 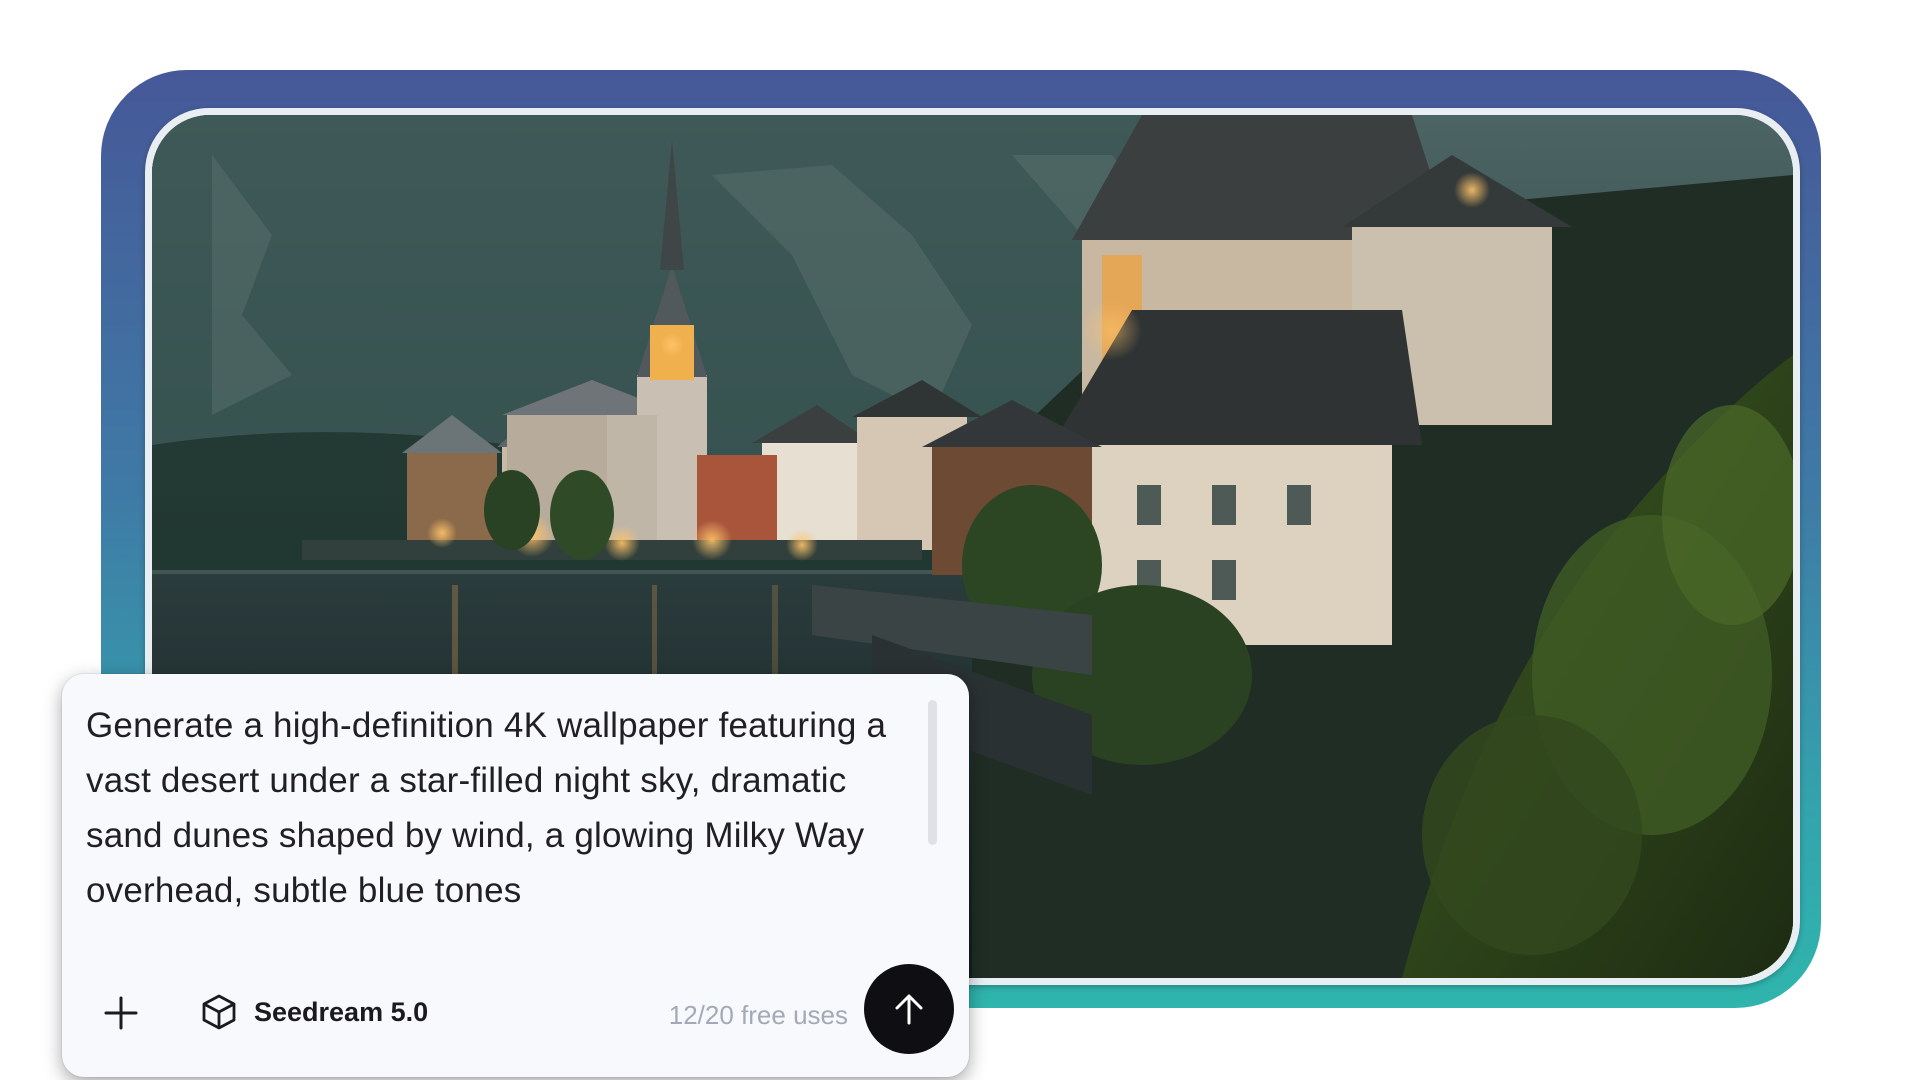 What do you see at coordinates (758, 1015) in the screenshot?
I see `usage-counter: 12/20 free uses` at bounding box center [758, 1015].